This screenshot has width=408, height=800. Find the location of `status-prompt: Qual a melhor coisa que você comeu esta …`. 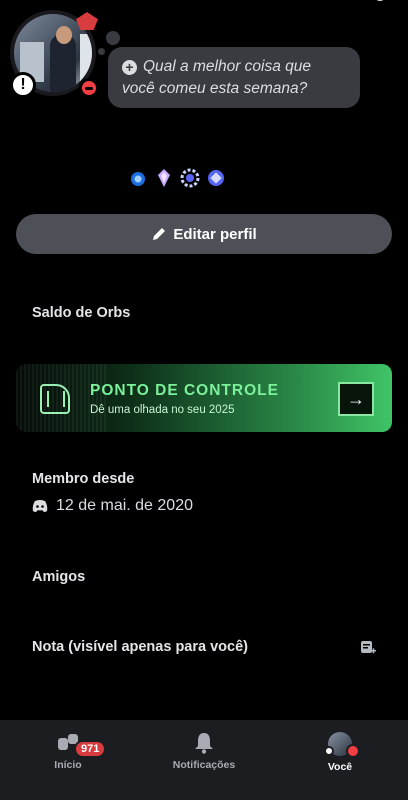

status-prompt: Qual a melhor coisa que você comeu esta … is located at coordinates (217, 77).